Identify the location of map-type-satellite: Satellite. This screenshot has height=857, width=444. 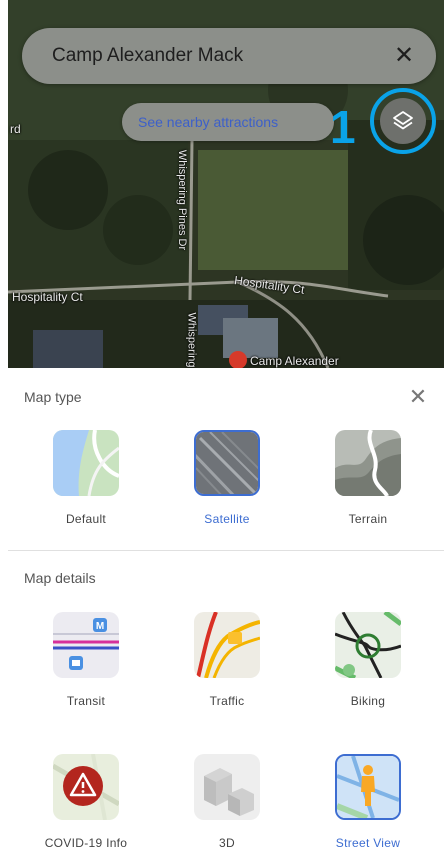
(227, 478).